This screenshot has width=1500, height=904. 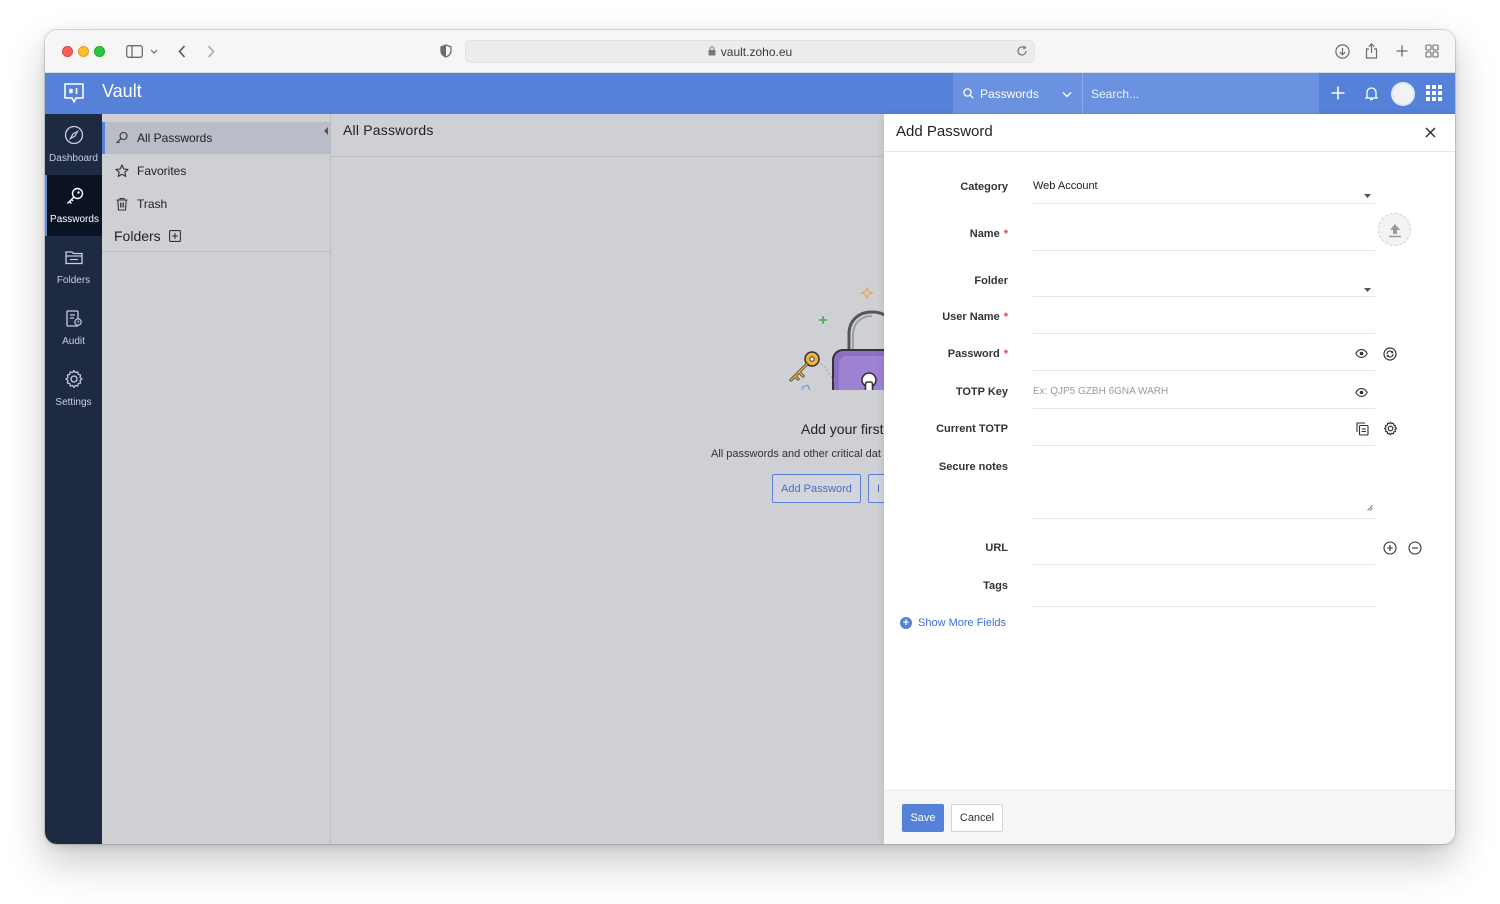 I want to click on search-scope-dropdown: Passwords, so click(x=1018, y=93).